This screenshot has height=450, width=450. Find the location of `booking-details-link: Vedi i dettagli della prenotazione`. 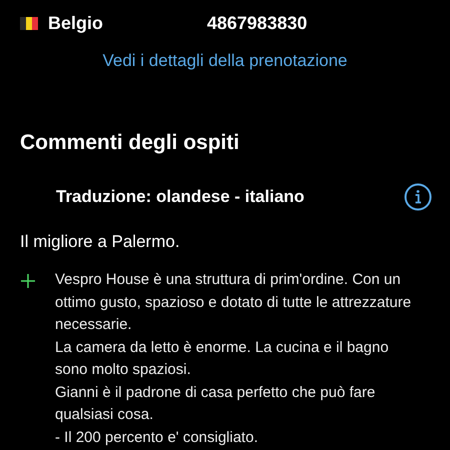

booking-details-link: Vedi i dettagli della prenotazione is located at coordinates (225, 61).